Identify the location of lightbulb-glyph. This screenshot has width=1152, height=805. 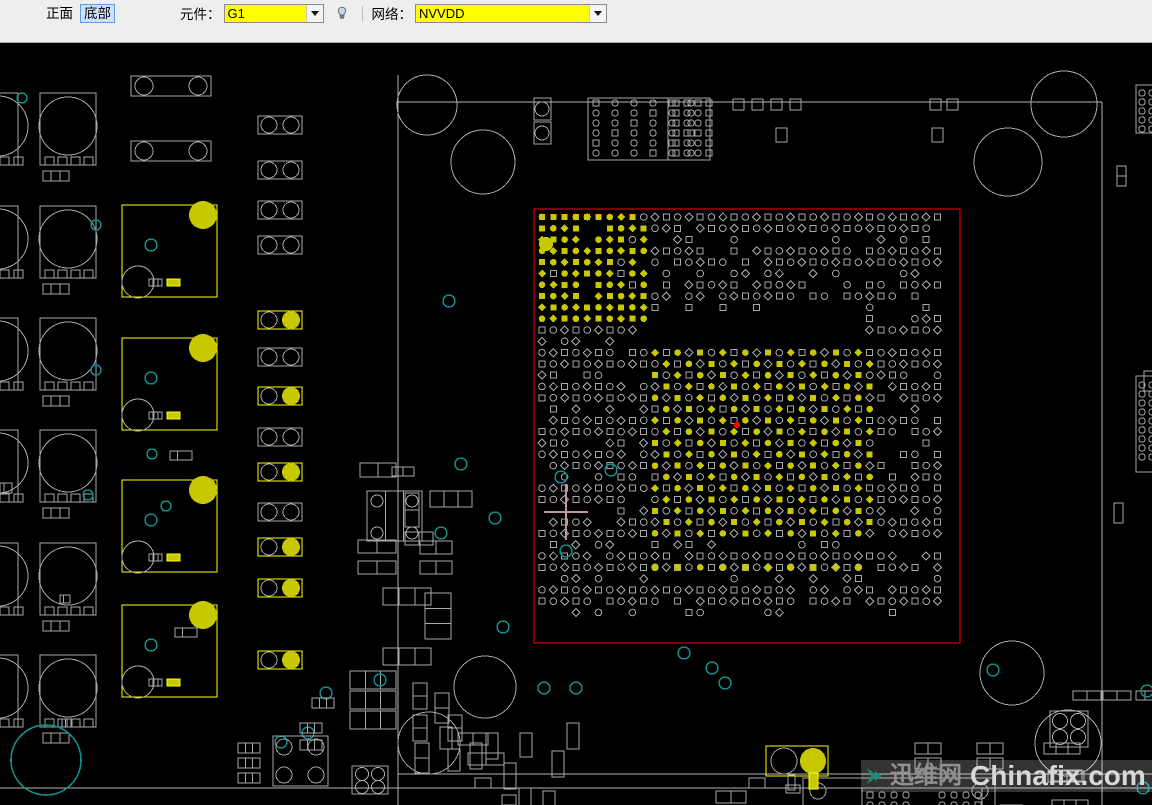
(341, 12).